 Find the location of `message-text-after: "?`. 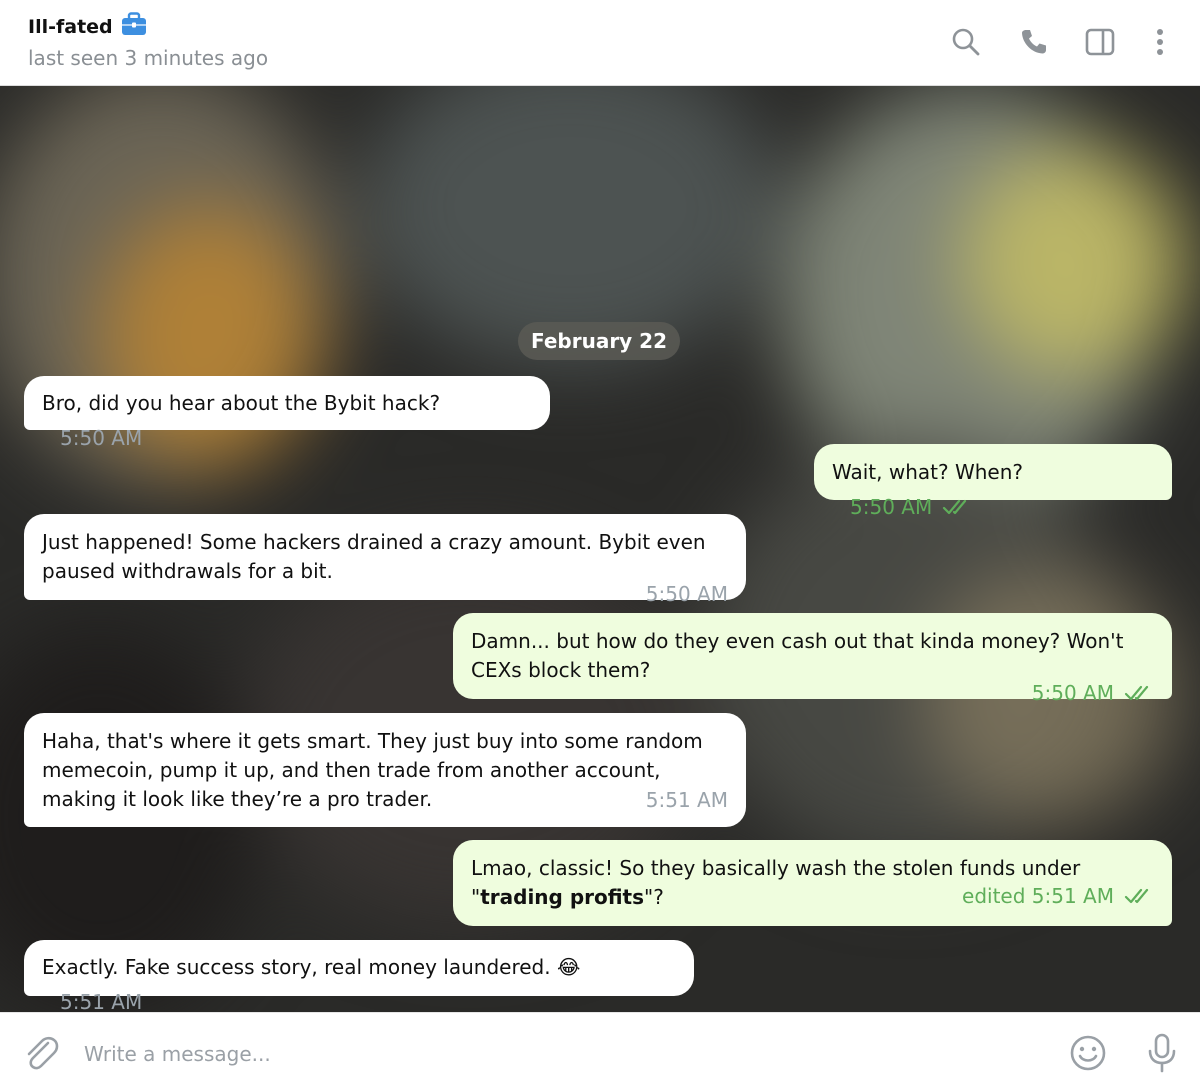

message-text-after: "? is located at coordinates (654, 897).